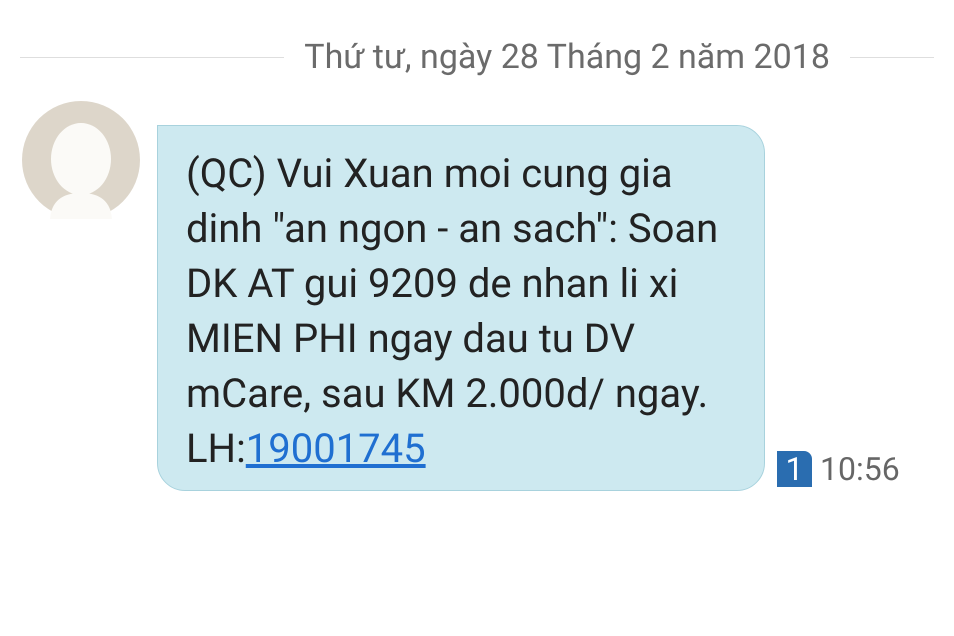  I want to click on avatar-icon, so click(81, 160).